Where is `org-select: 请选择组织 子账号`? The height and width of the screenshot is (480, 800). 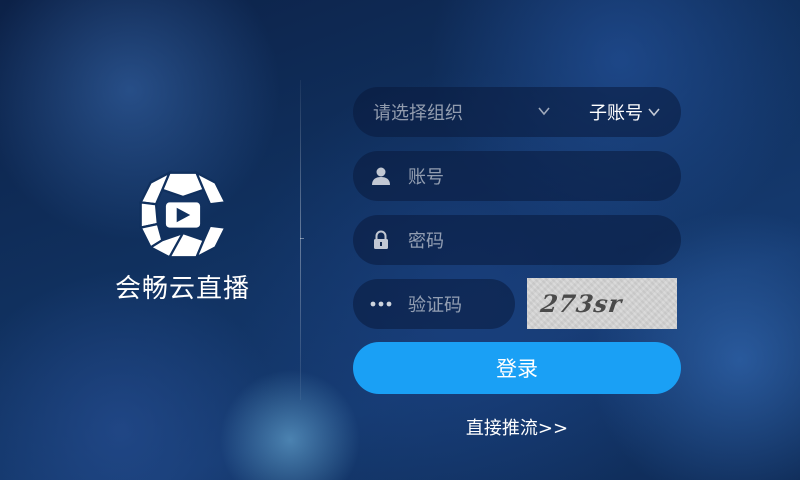 org-select: 请选择组织 子账号 is located at coordinates (517, 112).